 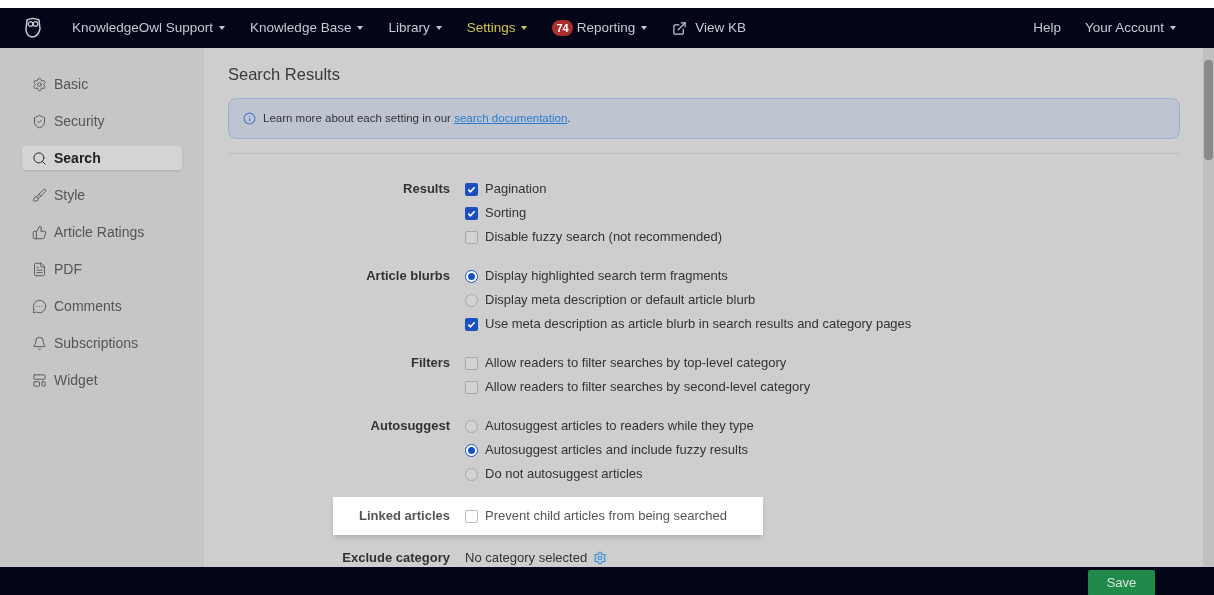 What do you see at coordinates (562, 28) in the screenshot?
I see `count-badge: 74` at bounding box center [562, 28].